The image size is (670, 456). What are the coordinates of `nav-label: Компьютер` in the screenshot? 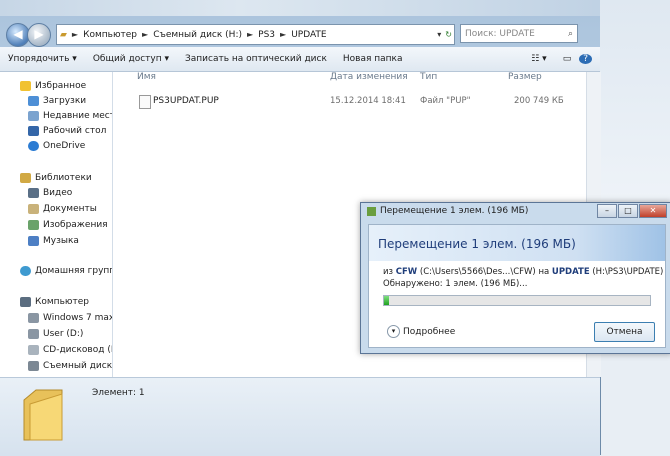 It's located at (62, 301).